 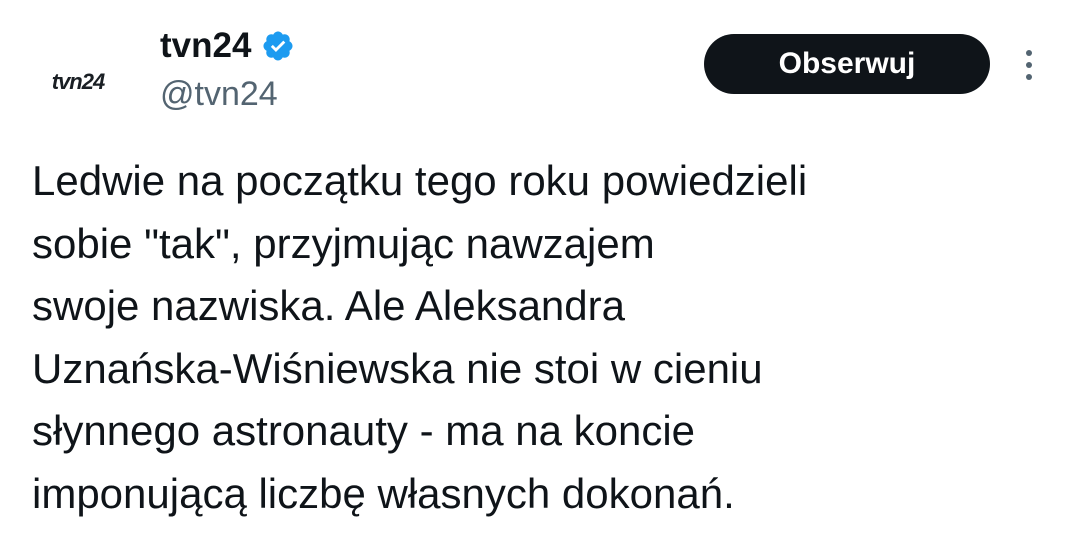 I want to click on tweet-text-line: Uznańska-Wiśniewska nie stoi w cieniu, so click(x=397, y=368).